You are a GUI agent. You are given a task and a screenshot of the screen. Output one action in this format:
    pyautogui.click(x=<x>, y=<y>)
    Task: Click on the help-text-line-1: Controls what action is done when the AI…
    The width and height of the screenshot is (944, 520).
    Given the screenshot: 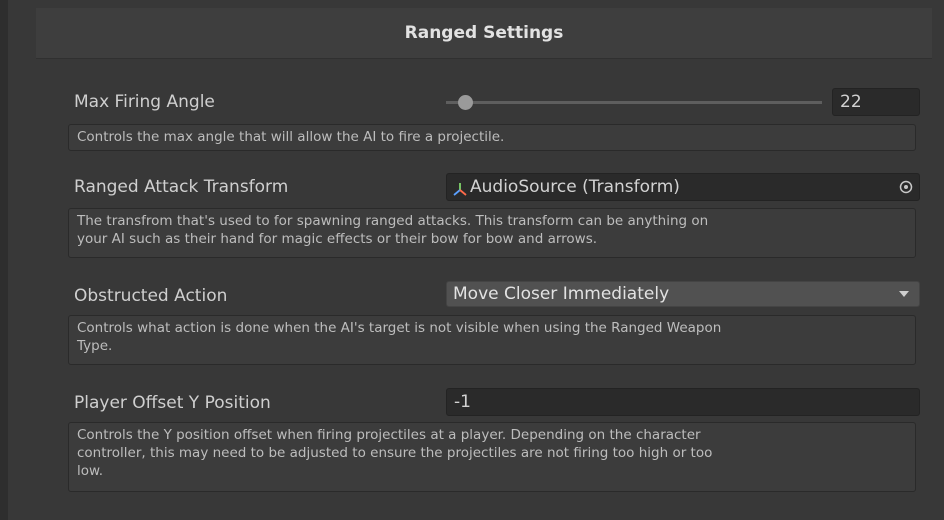 What is the action you would take?
    pyautogui.click(x=399, y=328)
    